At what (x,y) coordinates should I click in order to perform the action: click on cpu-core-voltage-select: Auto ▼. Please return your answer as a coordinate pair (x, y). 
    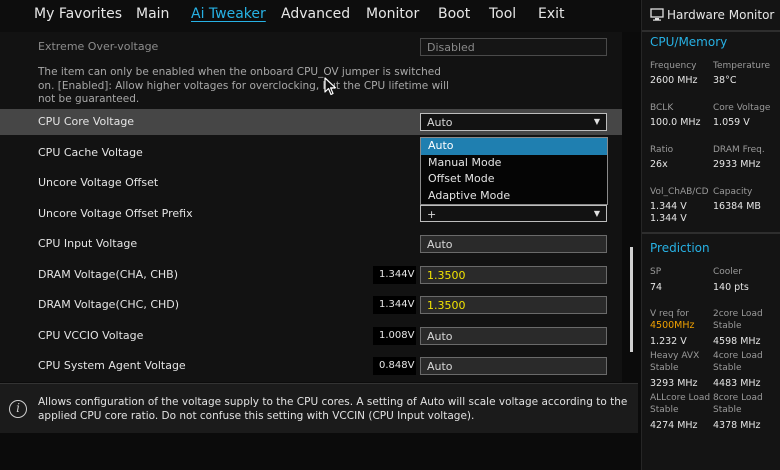
    Looking at the image, I should click on (513, 122).